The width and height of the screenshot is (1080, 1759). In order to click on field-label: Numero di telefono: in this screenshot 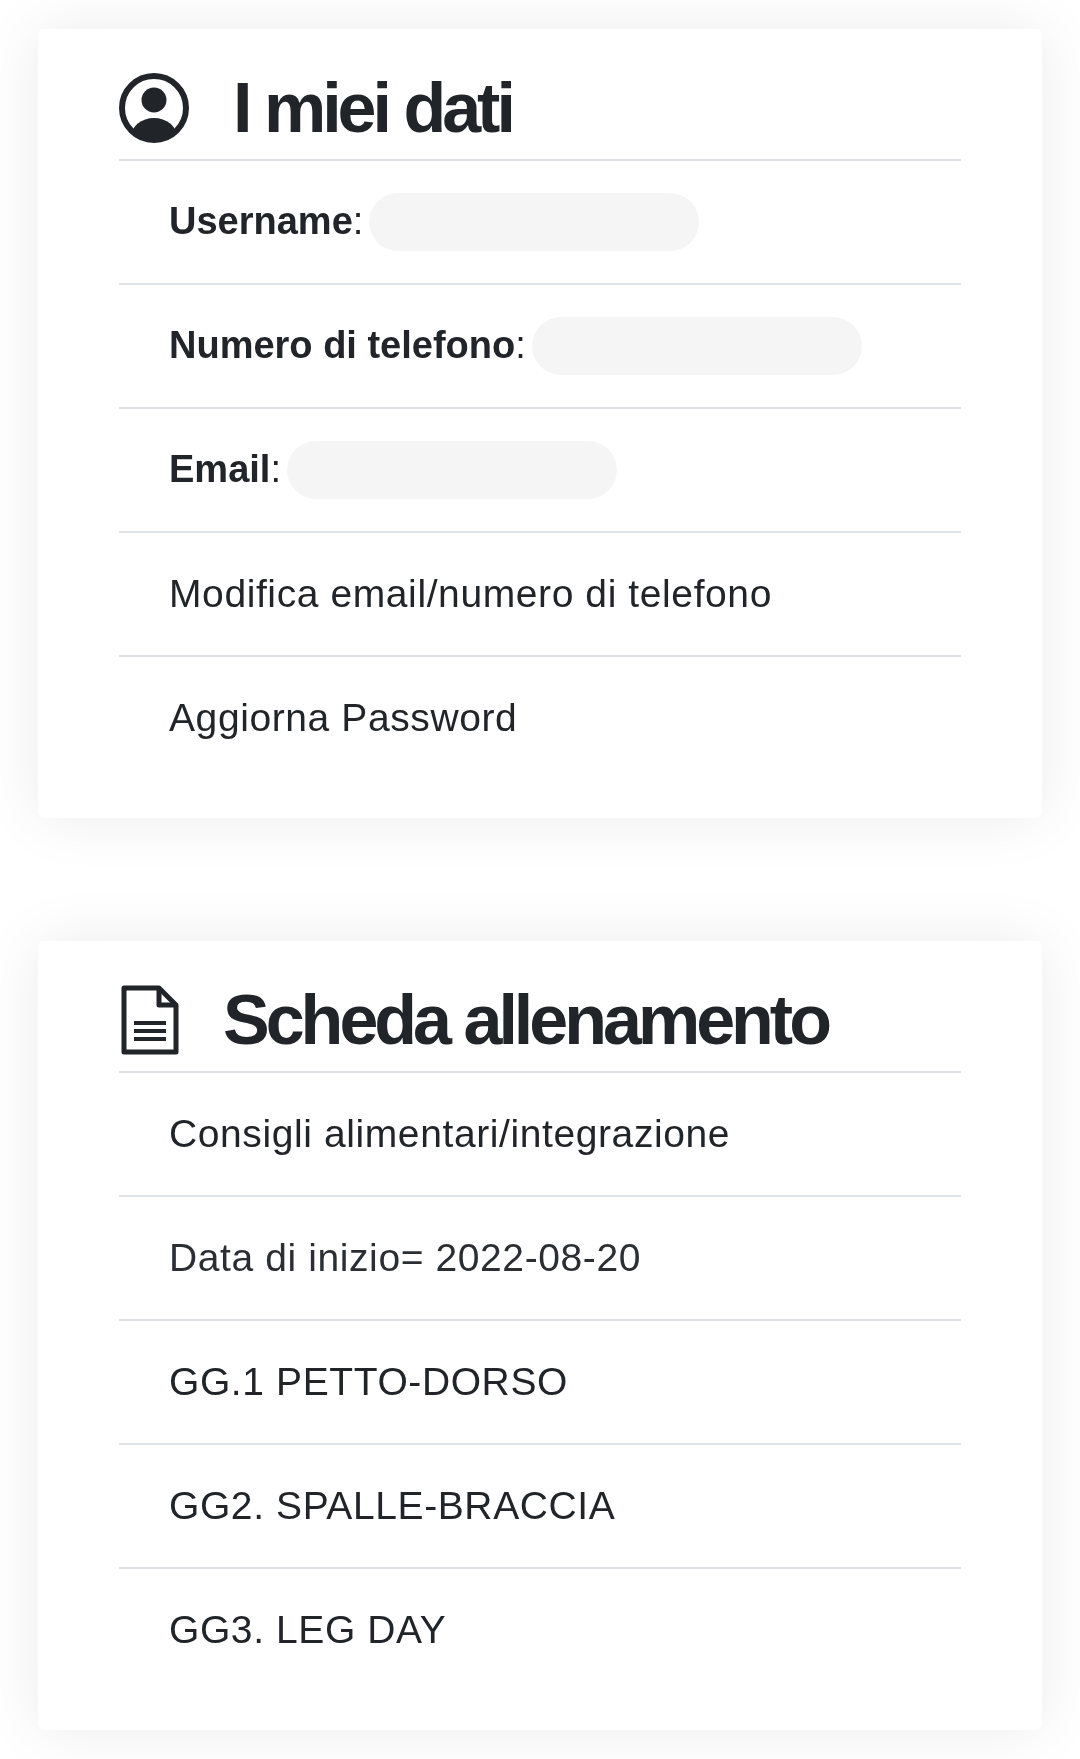, I will do `click(347, 346)`.